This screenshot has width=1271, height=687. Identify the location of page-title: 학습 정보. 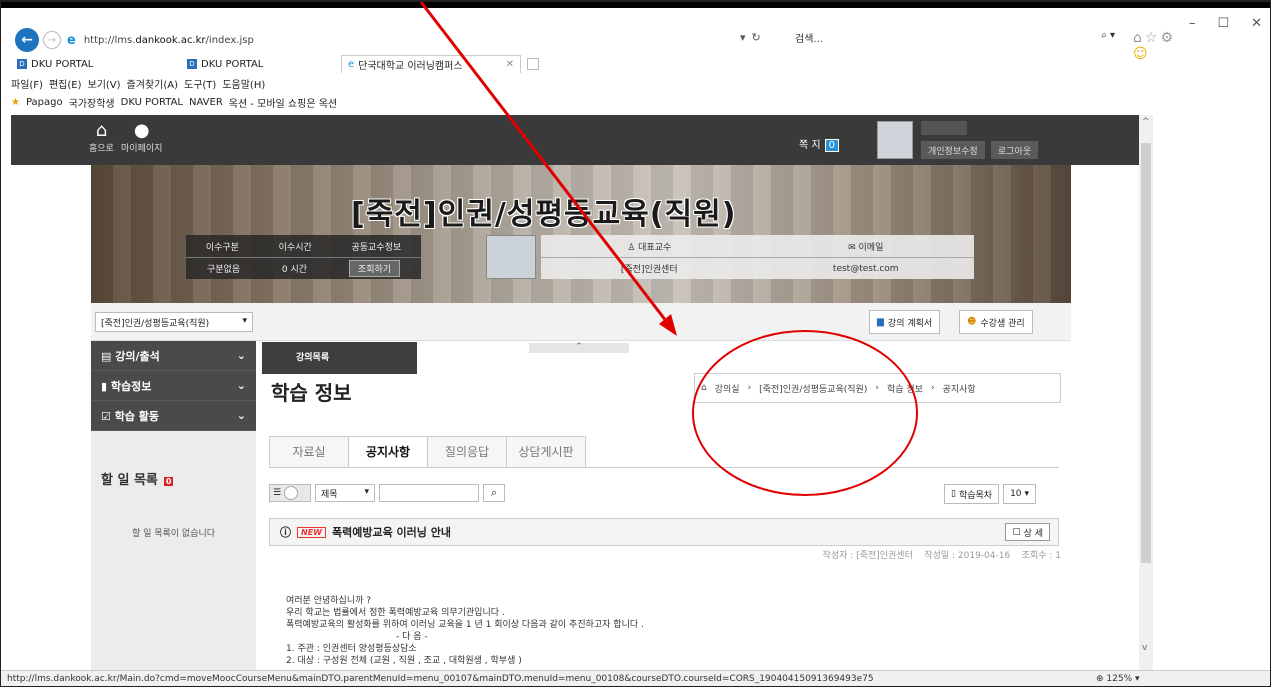
(311, 393).